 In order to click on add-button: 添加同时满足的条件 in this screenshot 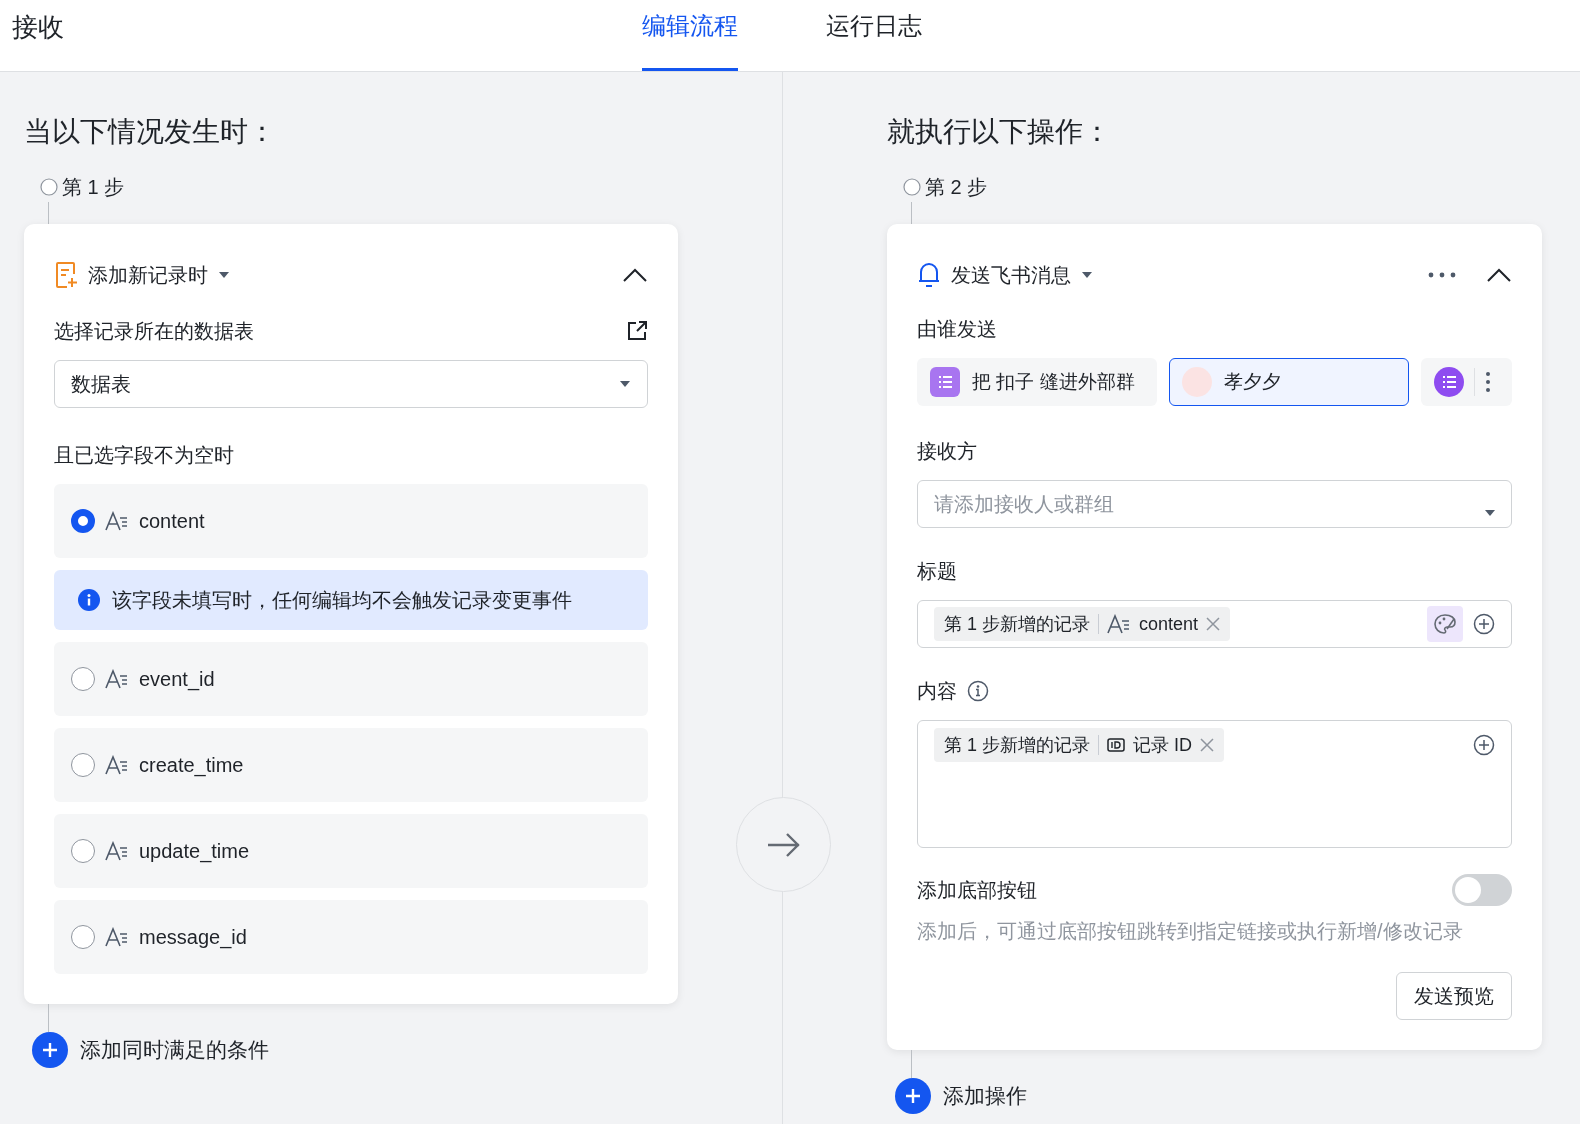, I will do `click(150, 1050)`.